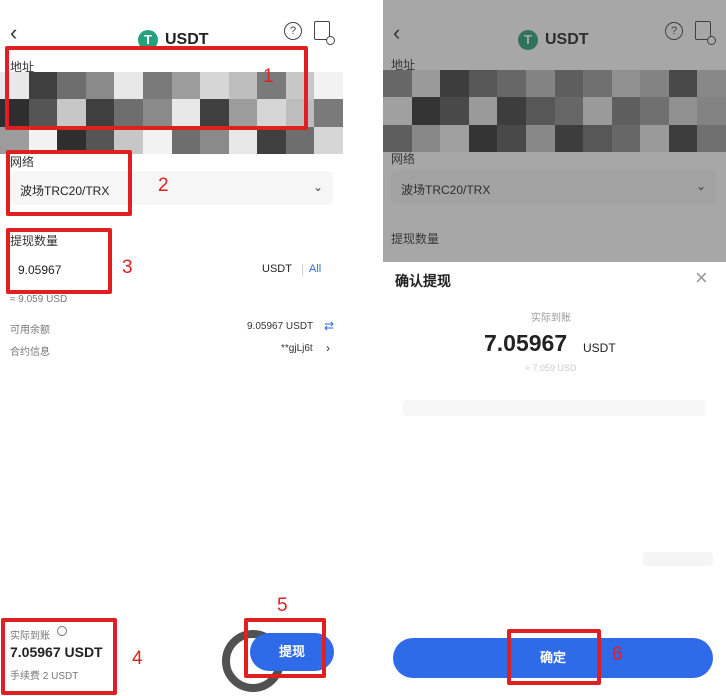 The image size is (726, 696). I want to click on received-amount: 7.05967, so click(526, 343).